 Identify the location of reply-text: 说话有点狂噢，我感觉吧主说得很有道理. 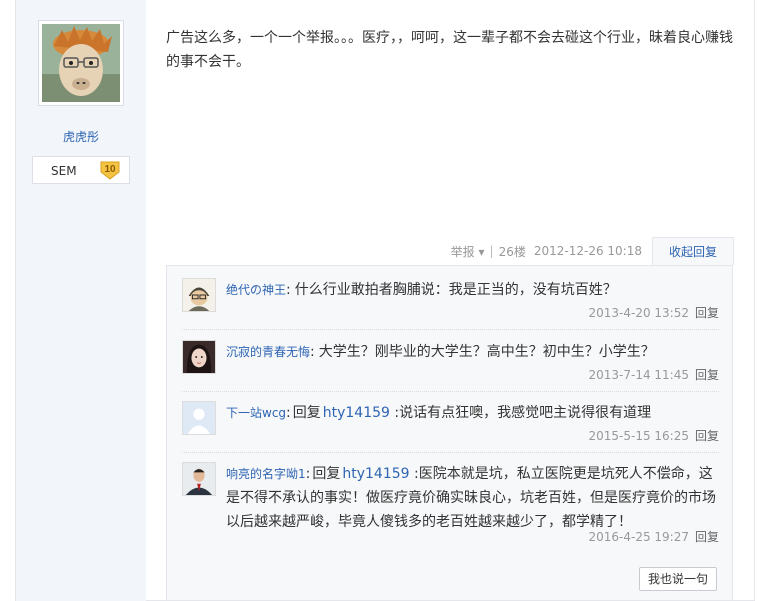
(525, 413).